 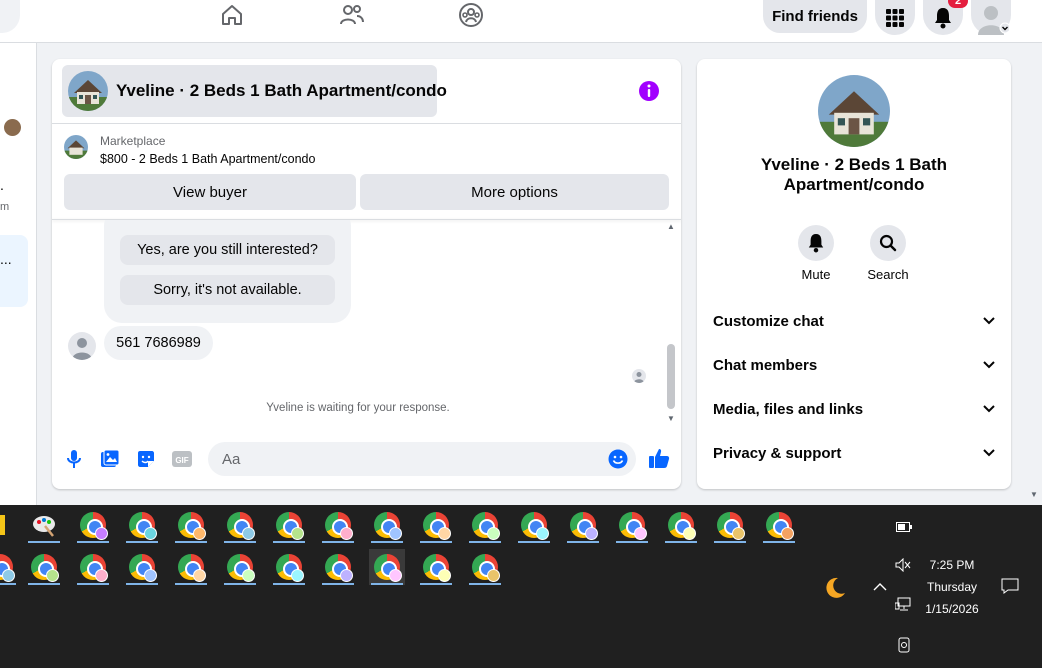 What do you see at coordinates (210, 192) in the screenshot?
I see `view-buyer-button: View buyer` at bounding box center [210, 192].